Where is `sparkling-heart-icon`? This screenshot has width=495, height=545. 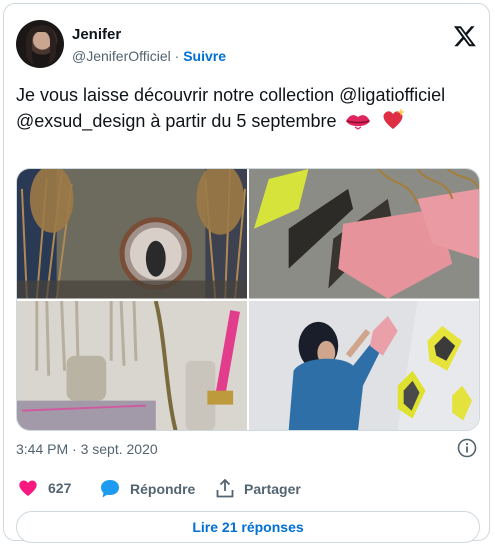
sparkling-heart-icon is located at coordinates (394, 118).